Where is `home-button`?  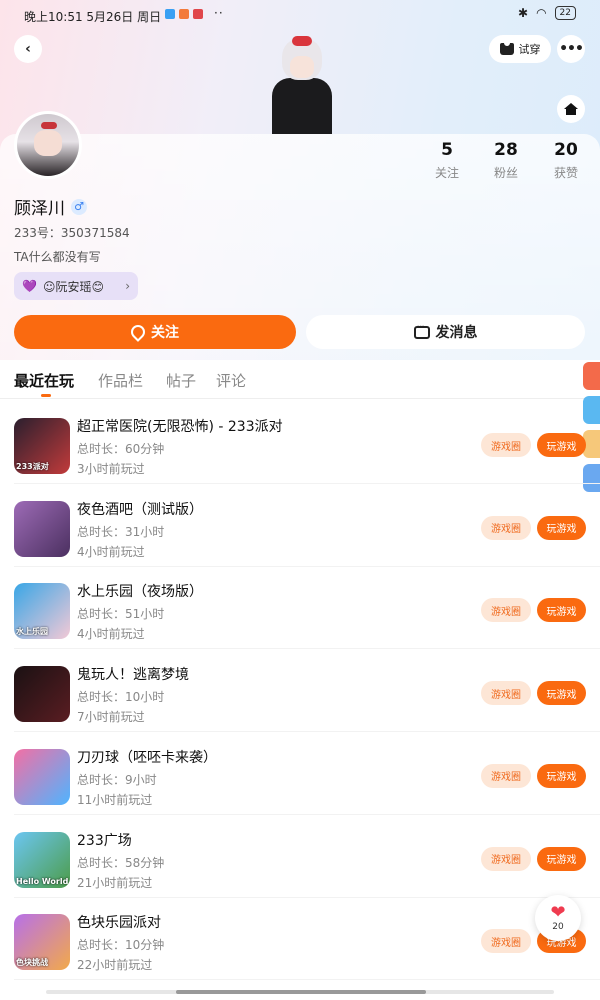 home-button is located at coordinates (571, 109).